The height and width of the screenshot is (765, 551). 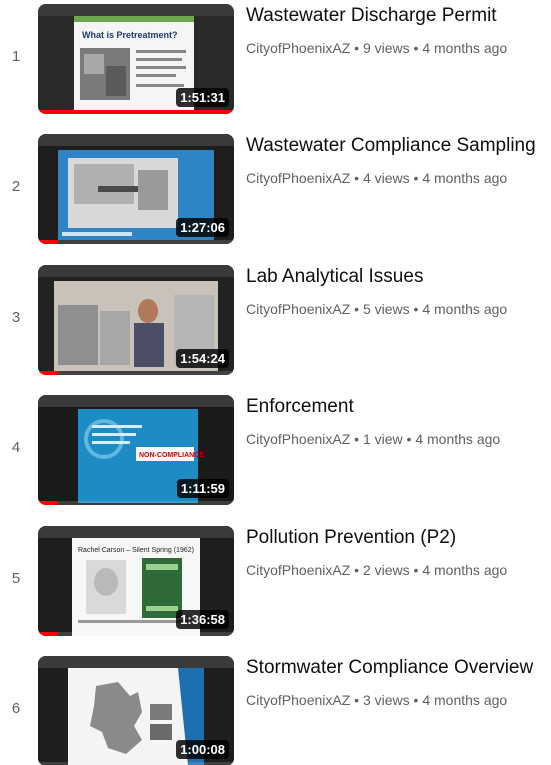 I want to click on video-meta: CityofPhoenixAZ • 2 views • 4 months ago, so click(x=398, y=570).